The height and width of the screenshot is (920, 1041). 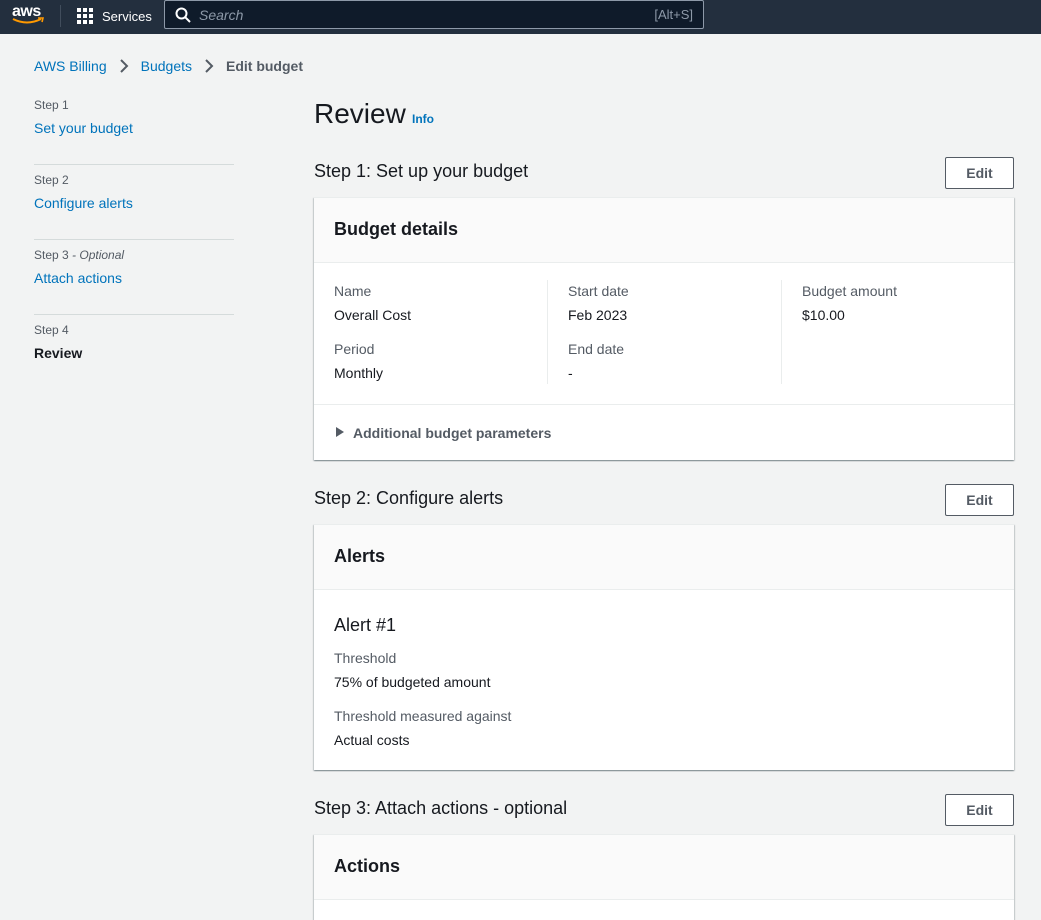 I want to click on container-title: Actions, so click(x=367, y=866).